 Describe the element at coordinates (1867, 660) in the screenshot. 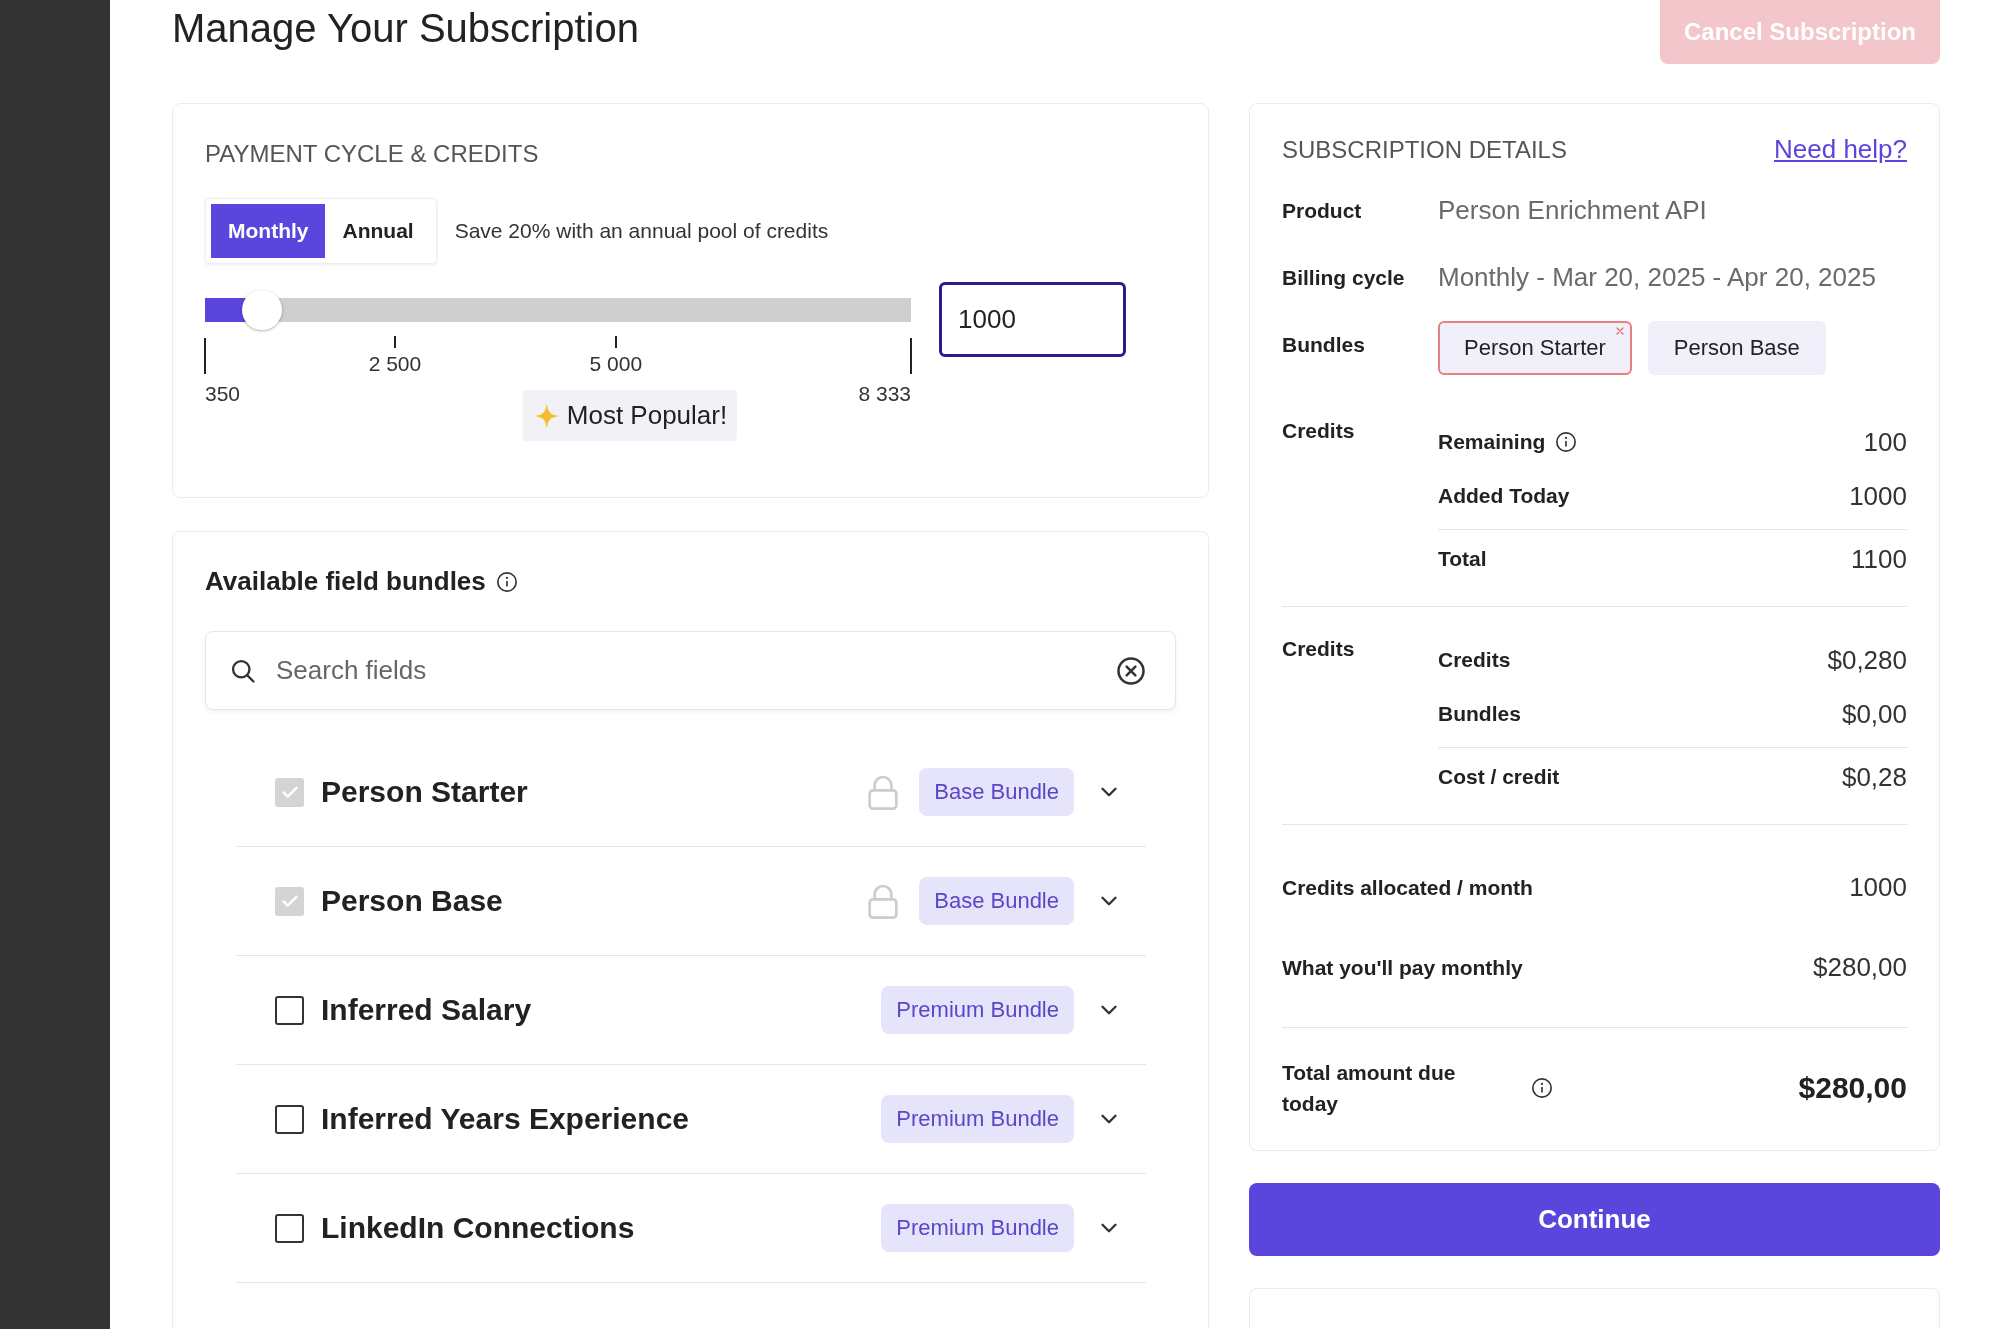

I see `line-value: $0,280` at that location.